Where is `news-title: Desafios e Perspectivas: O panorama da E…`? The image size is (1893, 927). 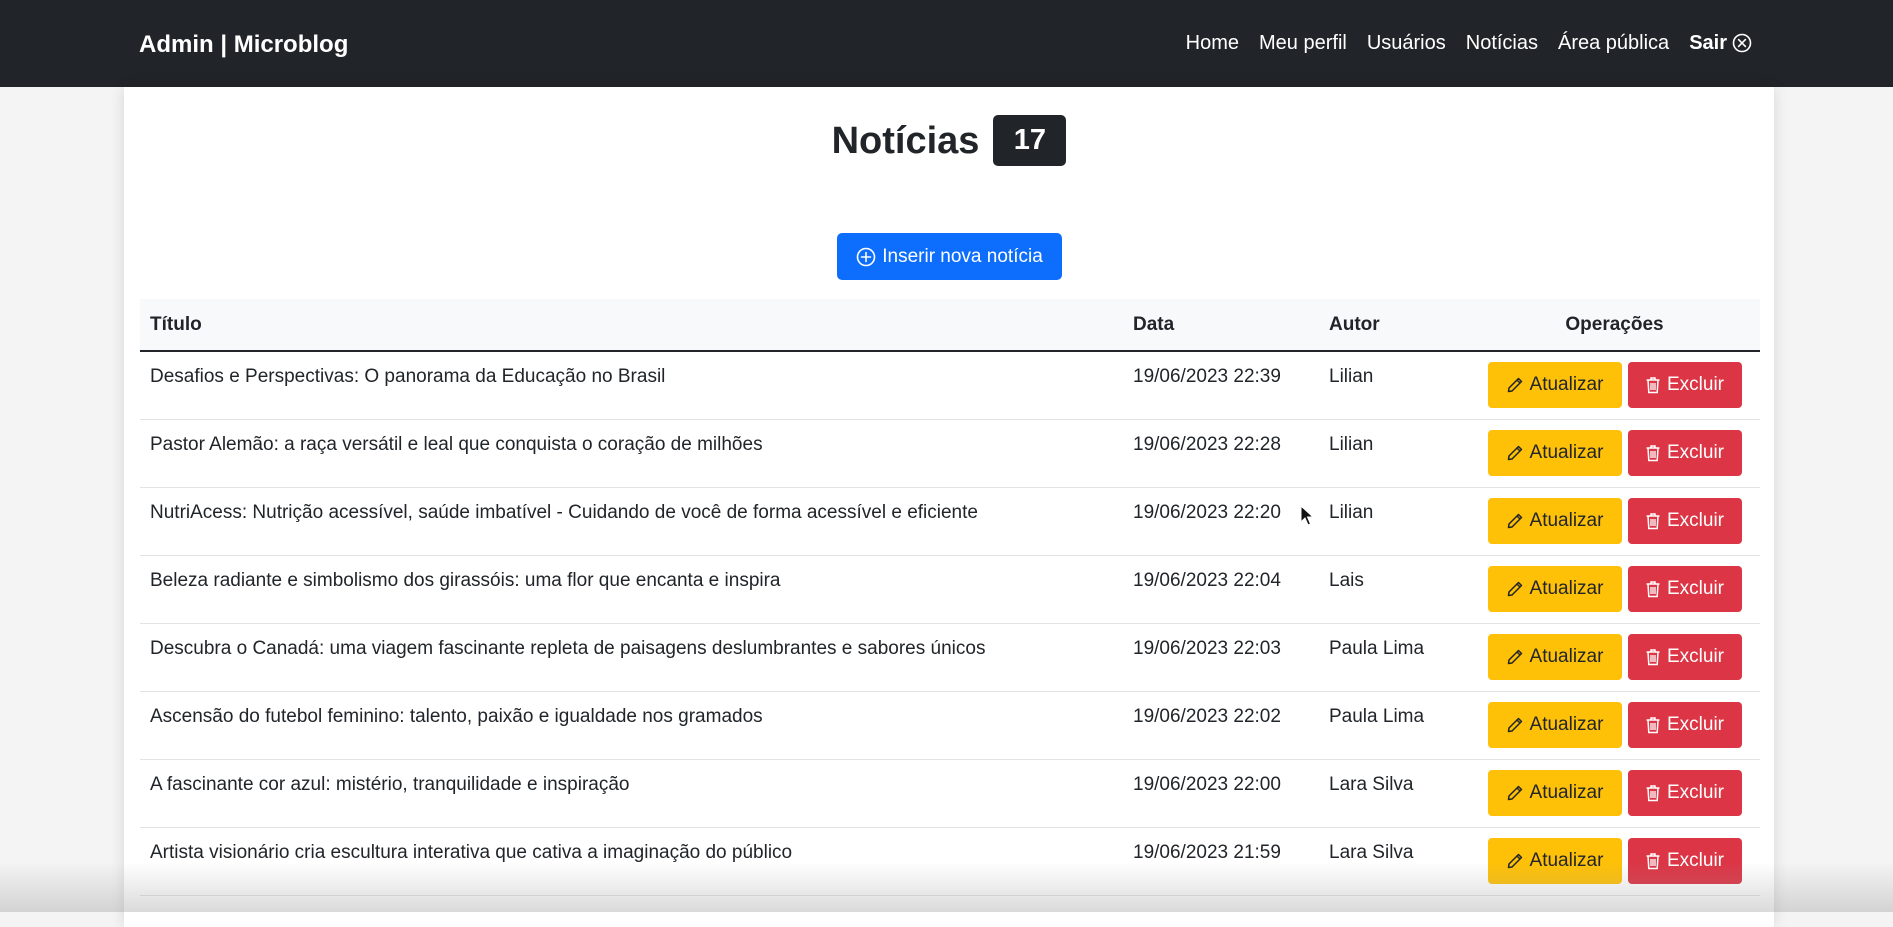 news-title: Desafios e Perspectivas: O panorama da E… is located at coordinates (631, 385).